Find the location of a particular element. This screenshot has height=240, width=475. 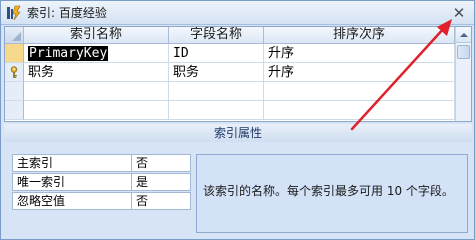

column-header-sort-order: 排序次序 is located at coordinates (359, 35).